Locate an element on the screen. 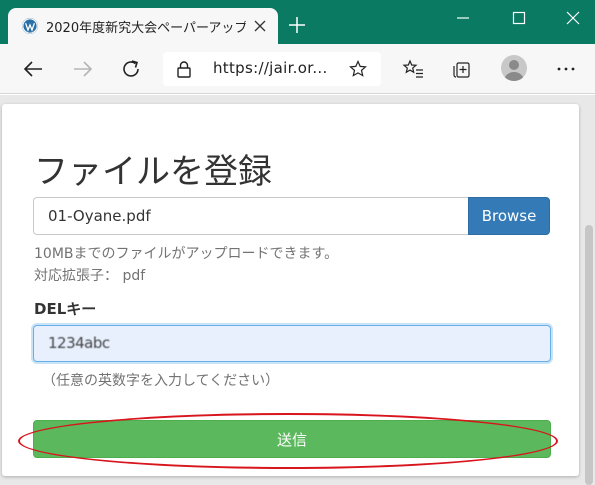 The height and width of the screenshot is (485, 595). del-key-label: DELキー is located at coordinates (65, 309).